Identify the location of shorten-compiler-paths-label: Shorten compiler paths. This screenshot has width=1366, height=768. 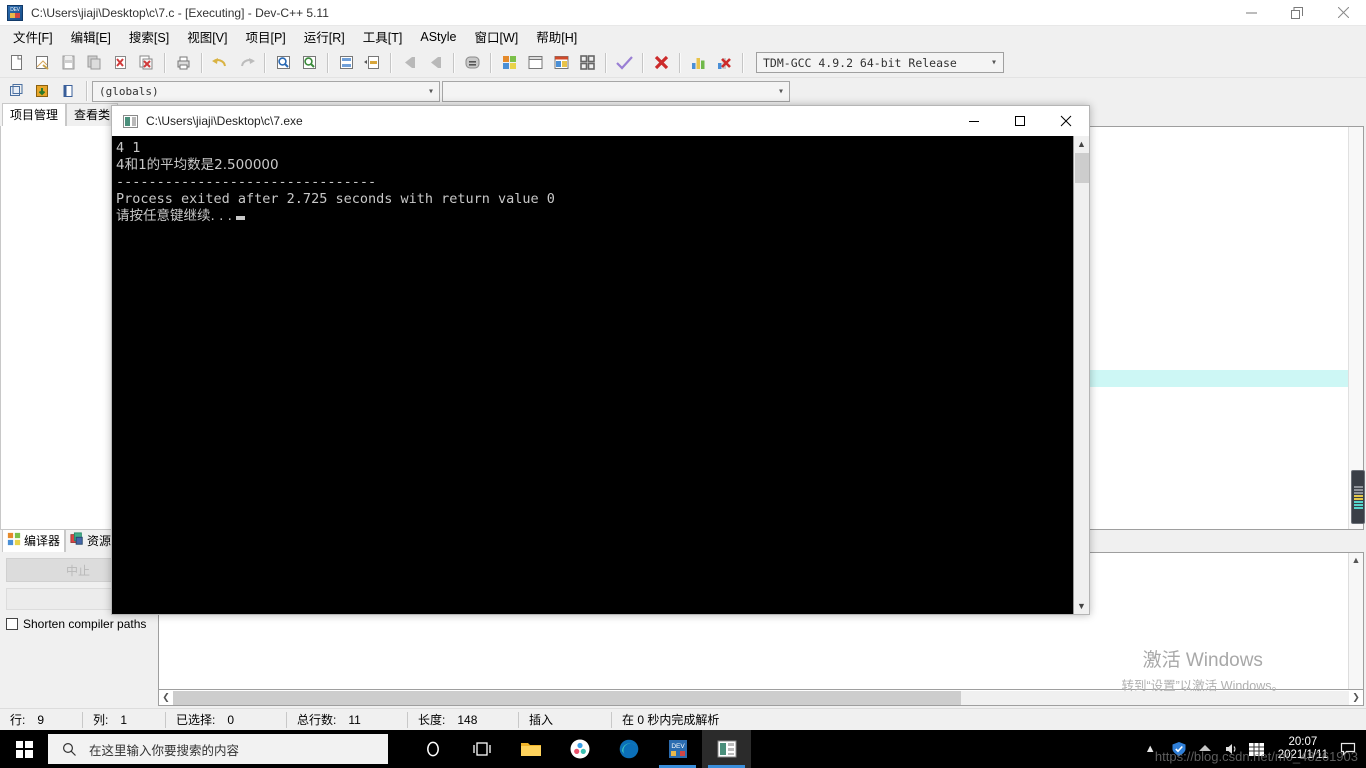
(85, 624).